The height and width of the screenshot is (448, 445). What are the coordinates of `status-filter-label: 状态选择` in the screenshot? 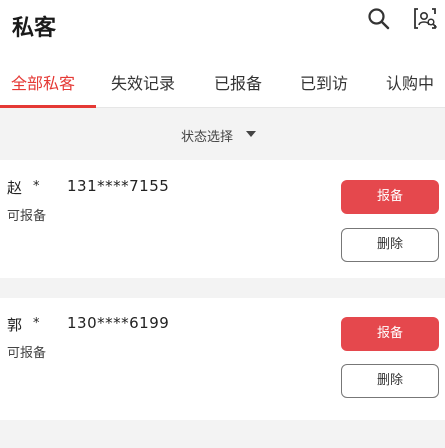 It's located at (207, 137).